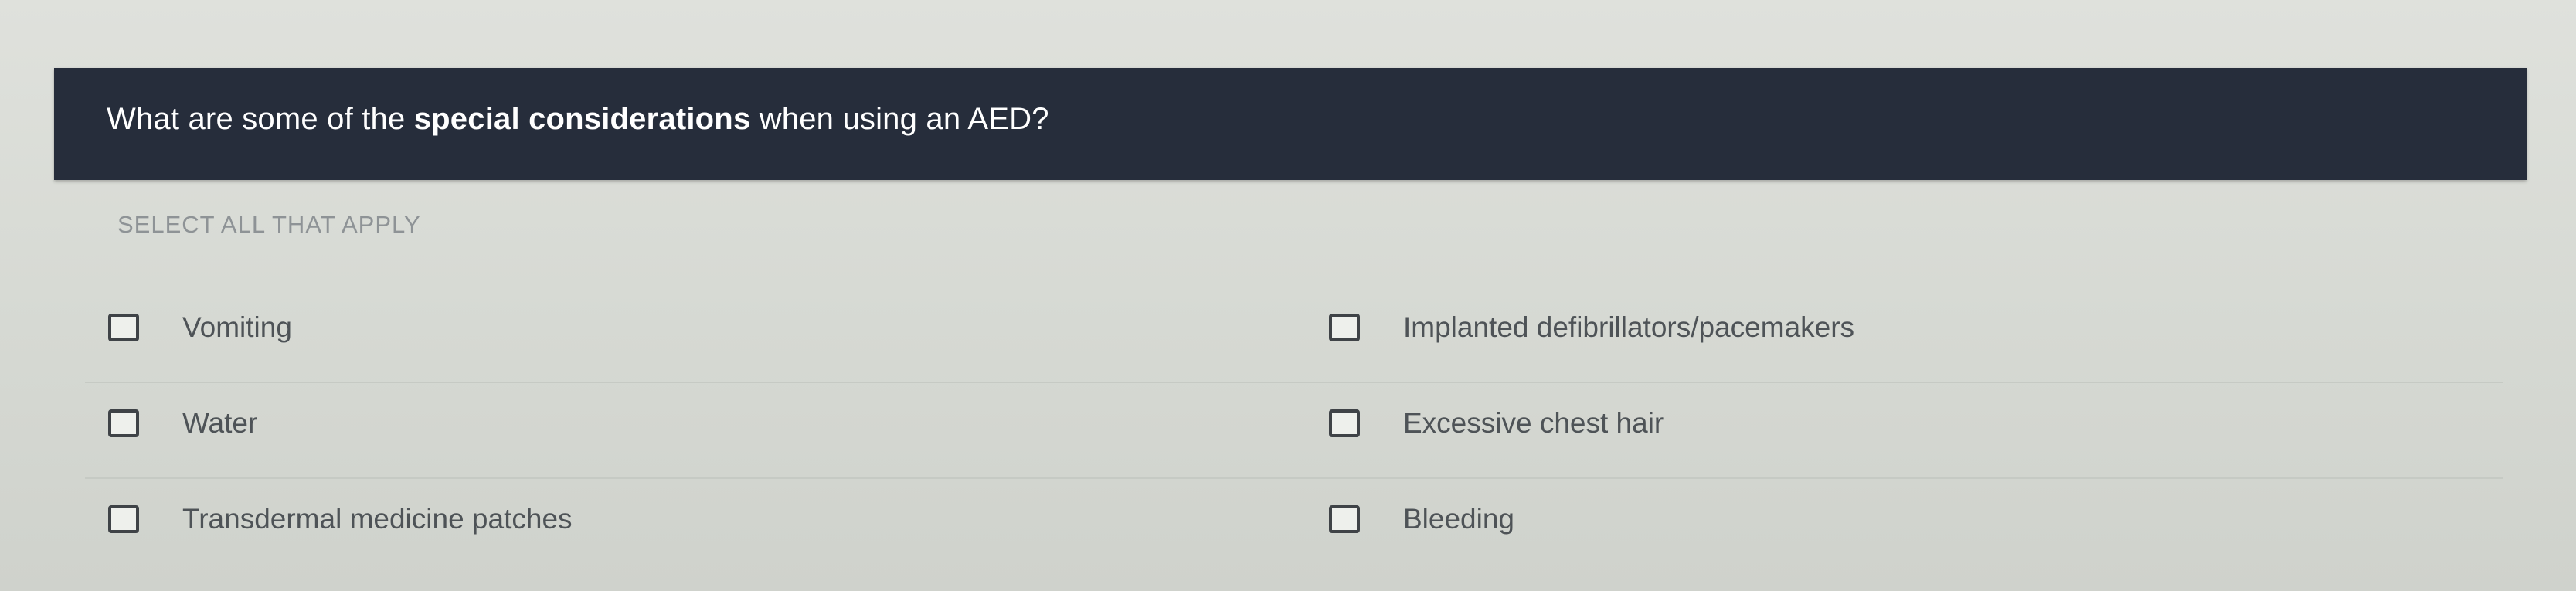  Describe the element at coordinates (1459, 519) in the screenshot. I see `option-label-bleeding: Bleeding` at that location.